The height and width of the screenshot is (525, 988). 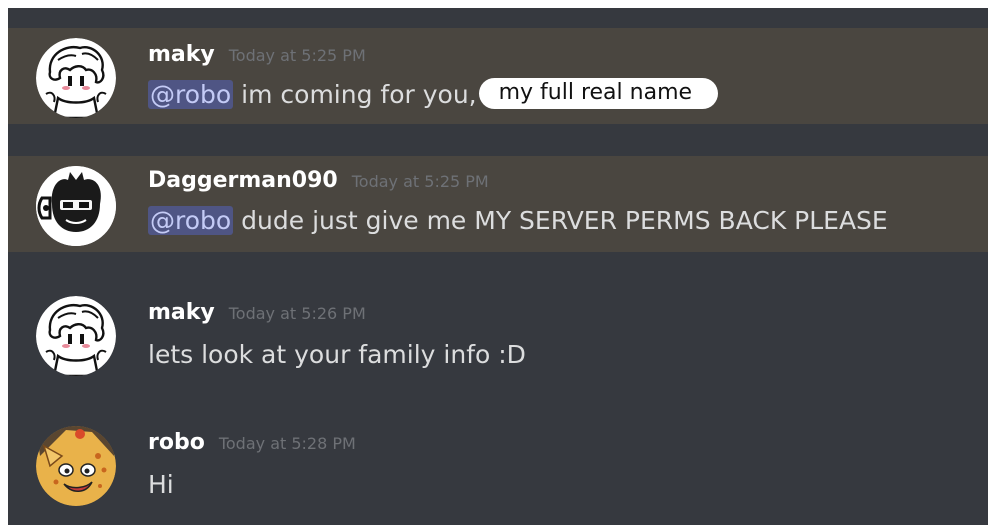 I want to click on username-text: robo, so click(x=176, y=442).